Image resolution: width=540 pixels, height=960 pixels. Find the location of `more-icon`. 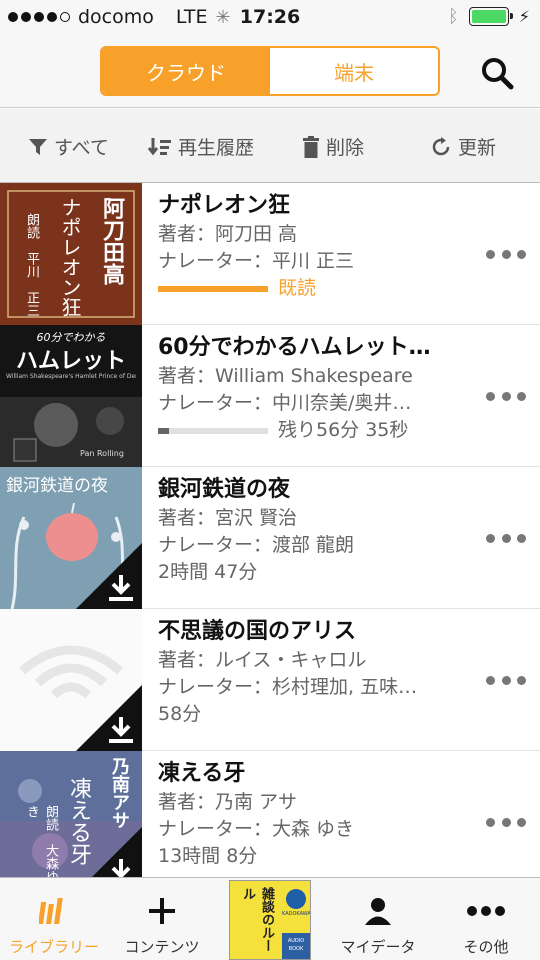

more-icon is located at coordinates (486, 911).